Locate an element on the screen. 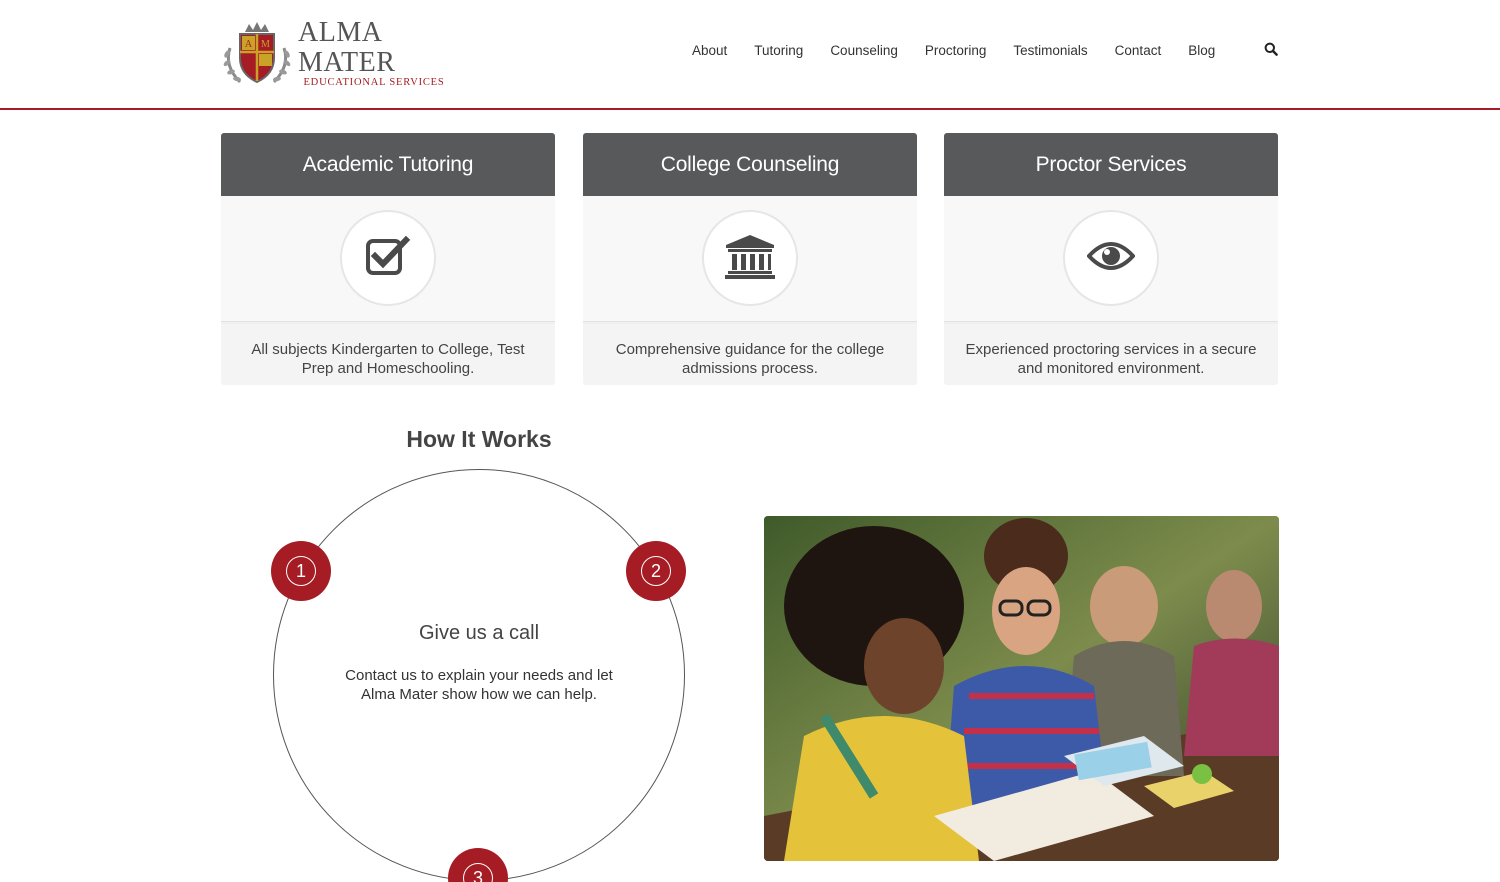  nav-testimonials: Testimonials is located at coordinates (1050, 50).